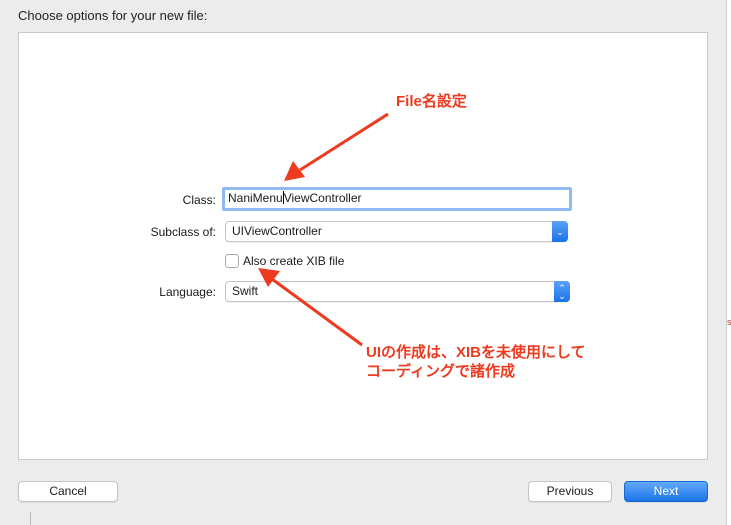  Describe the element at coordinates (323, 229) in the screenshot. I see `annotation-arrows` at that location.